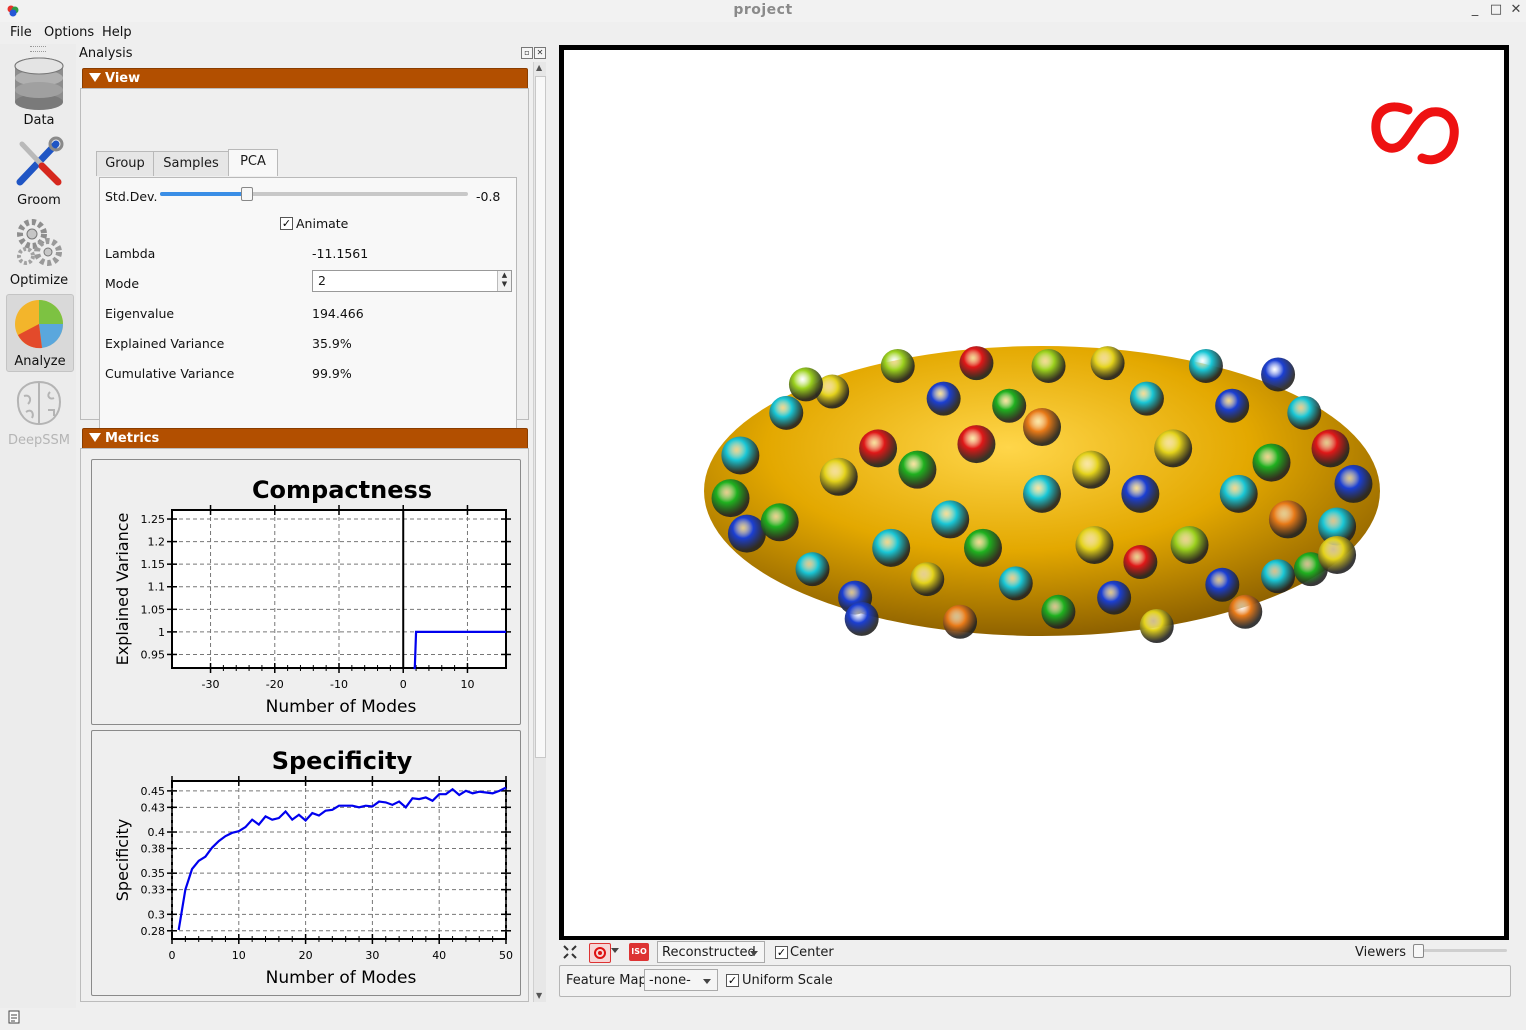  What do you see at coordinates (170, 373) in the screenshot?
I see `cumulative-variance-label: Cumulative Variance` at bounding box center [170, 373].